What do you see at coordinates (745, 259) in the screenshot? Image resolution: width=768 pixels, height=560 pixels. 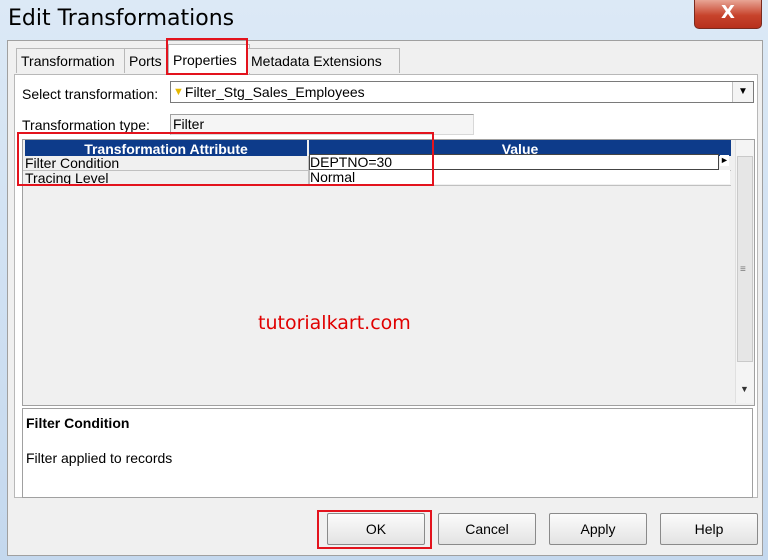 I see `scrollbar-thumb` at bounding box center [745, 259].